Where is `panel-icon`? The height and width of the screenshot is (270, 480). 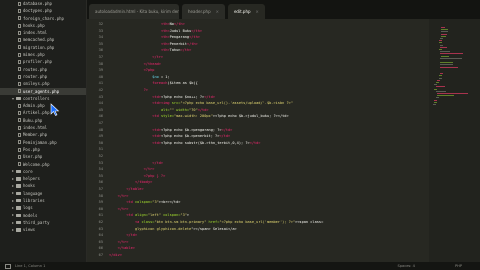 panel-icon is located at coordinates (8, 266).